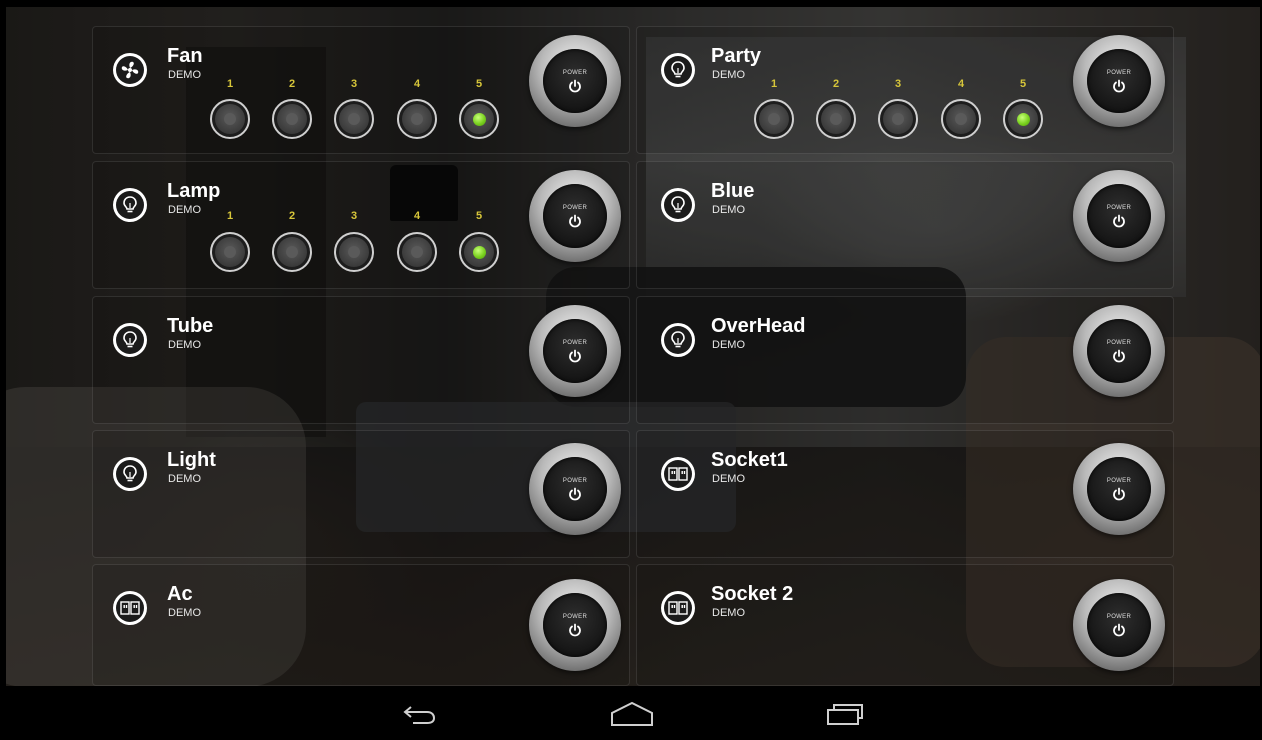  Describe the element at coordinates (905, 360) in the screenshot. I see `device-panel-overhead: OverHead DEMO POWER` at that location.